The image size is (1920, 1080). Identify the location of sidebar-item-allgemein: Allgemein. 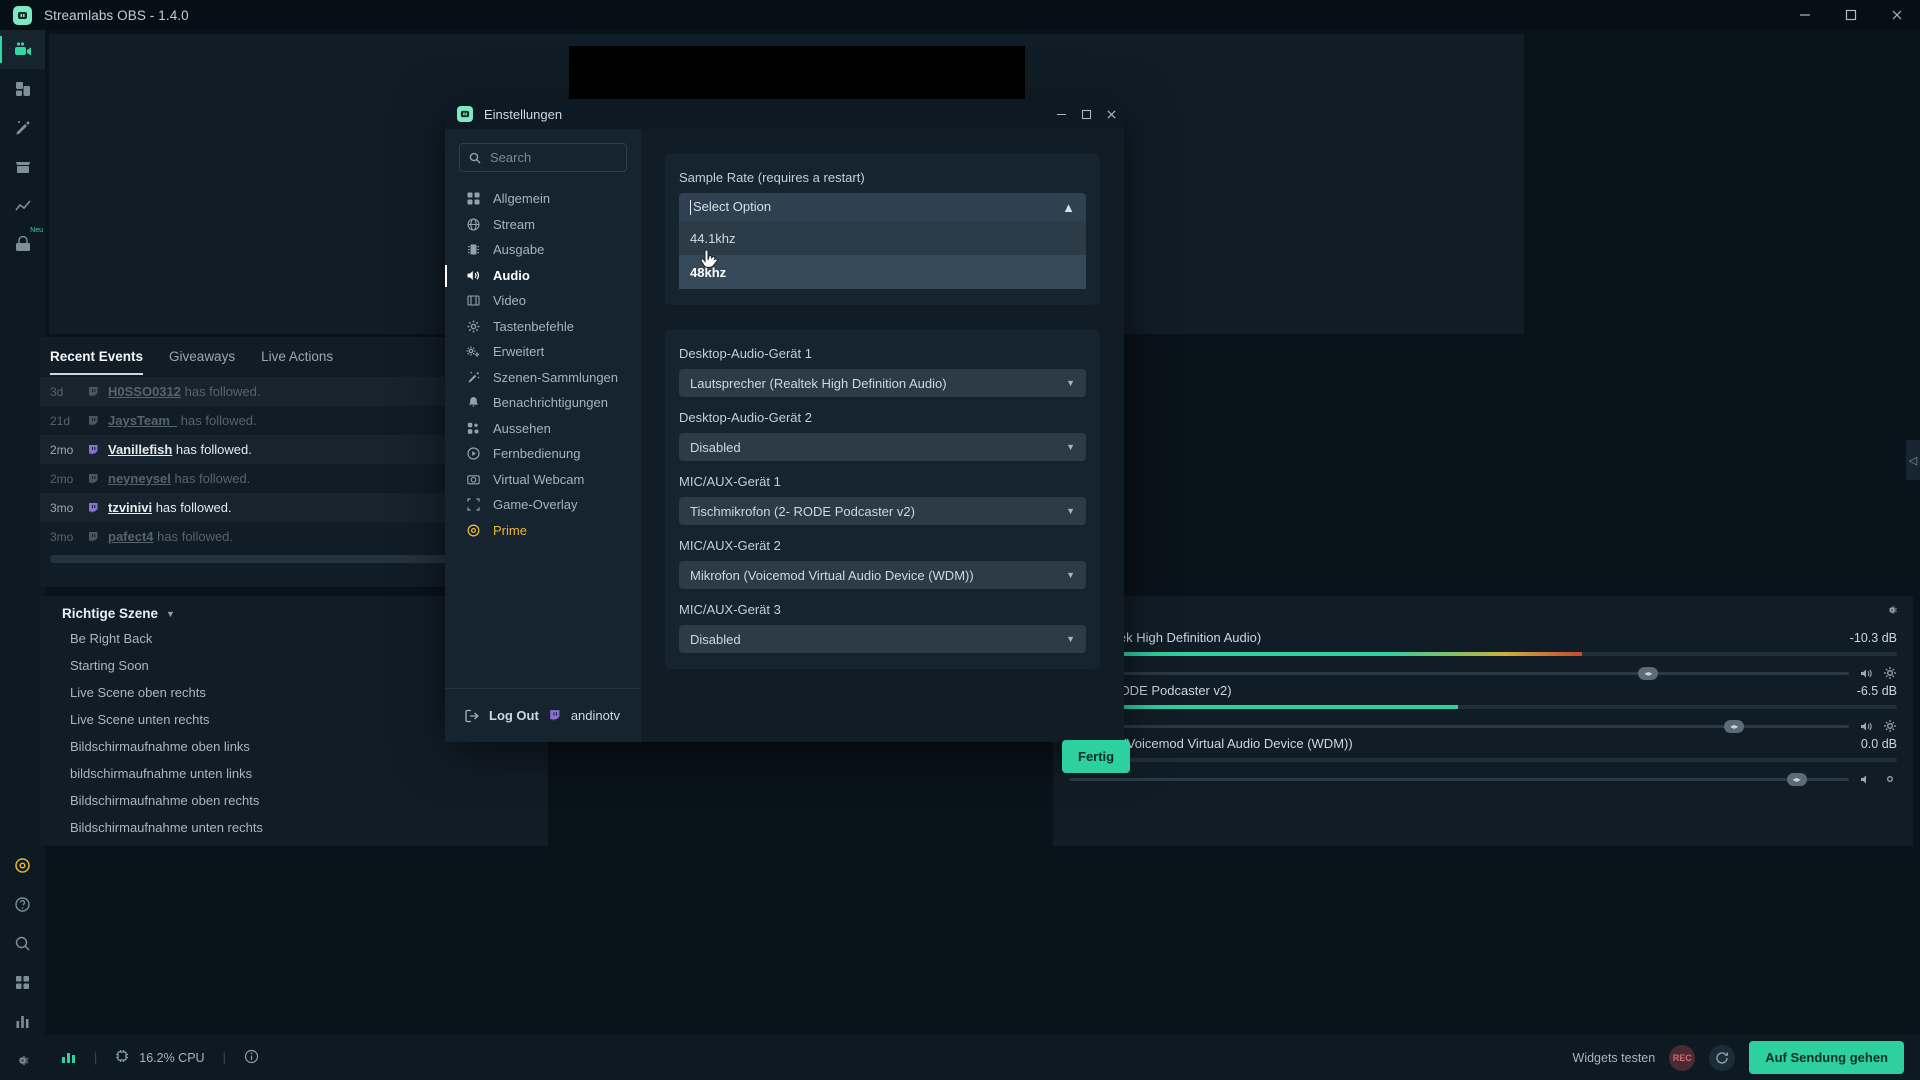
(543, 199).